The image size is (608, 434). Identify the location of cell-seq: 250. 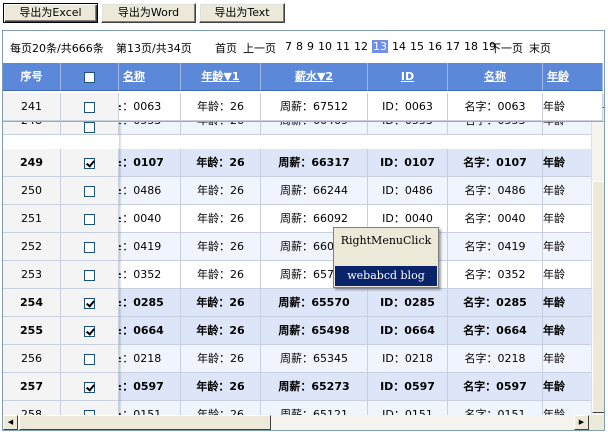
(32, 191).